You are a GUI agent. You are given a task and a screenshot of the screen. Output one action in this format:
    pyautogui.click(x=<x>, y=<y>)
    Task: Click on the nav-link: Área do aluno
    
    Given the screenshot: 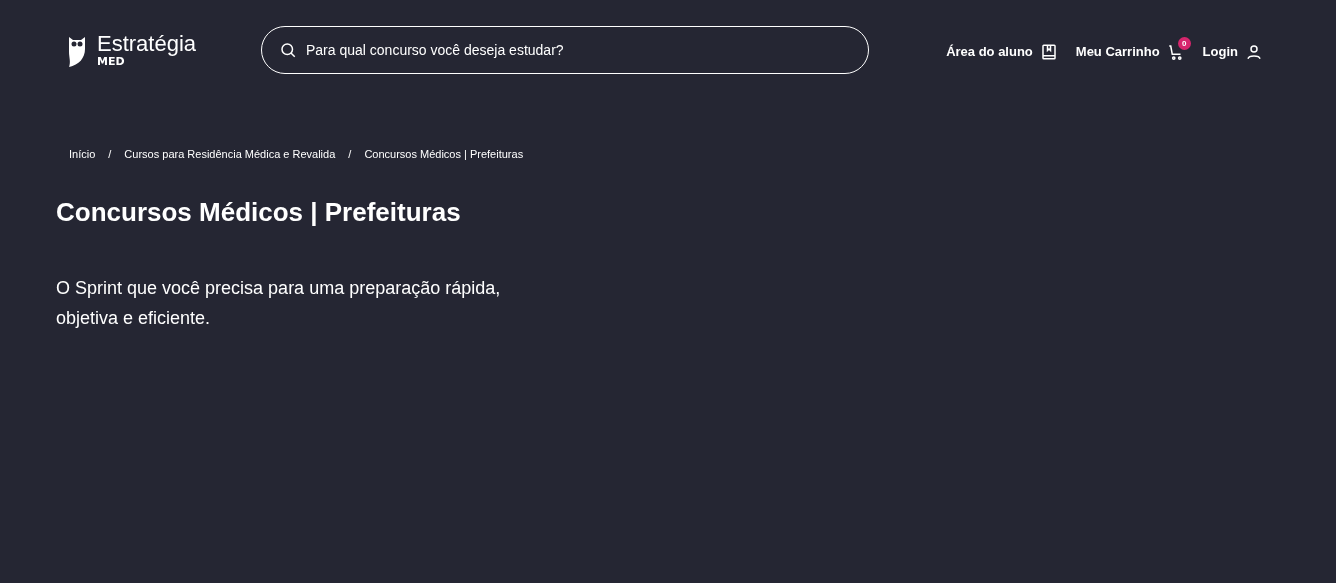 What is the action you would take?
    pyautogui.click(x=1005, y=50)
    